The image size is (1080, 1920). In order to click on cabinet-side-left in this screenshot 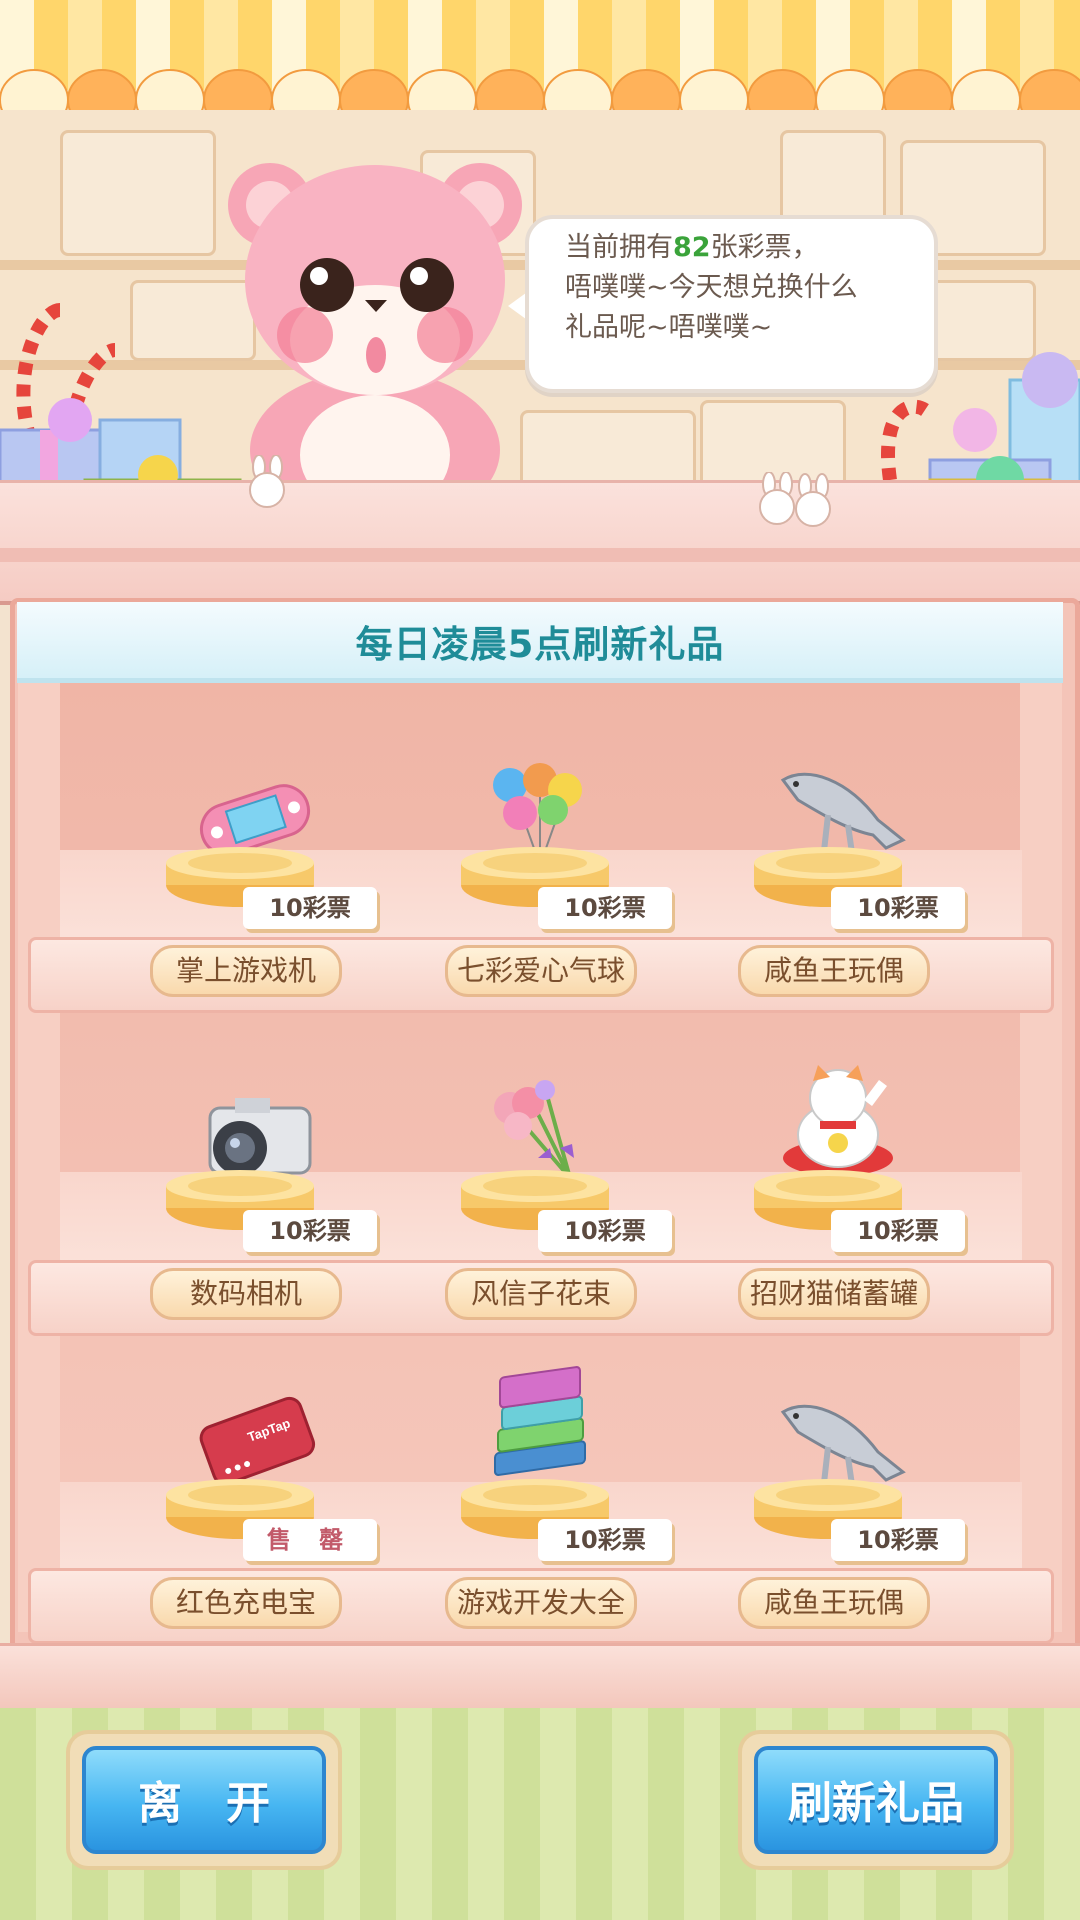, I will do `click(39, 1157)`.